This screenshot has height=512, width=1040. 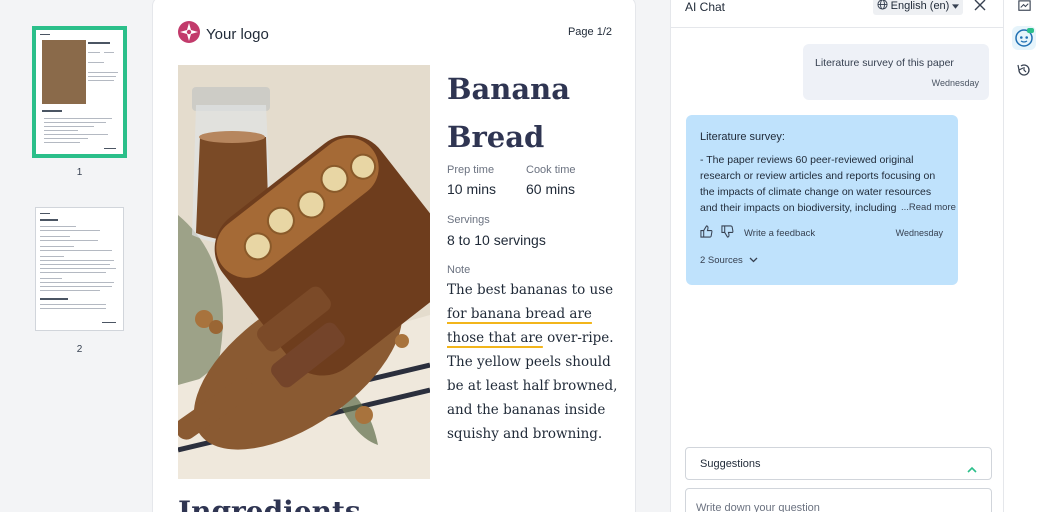 I want to click on presentation-icon, so click(x=1024, y=9).